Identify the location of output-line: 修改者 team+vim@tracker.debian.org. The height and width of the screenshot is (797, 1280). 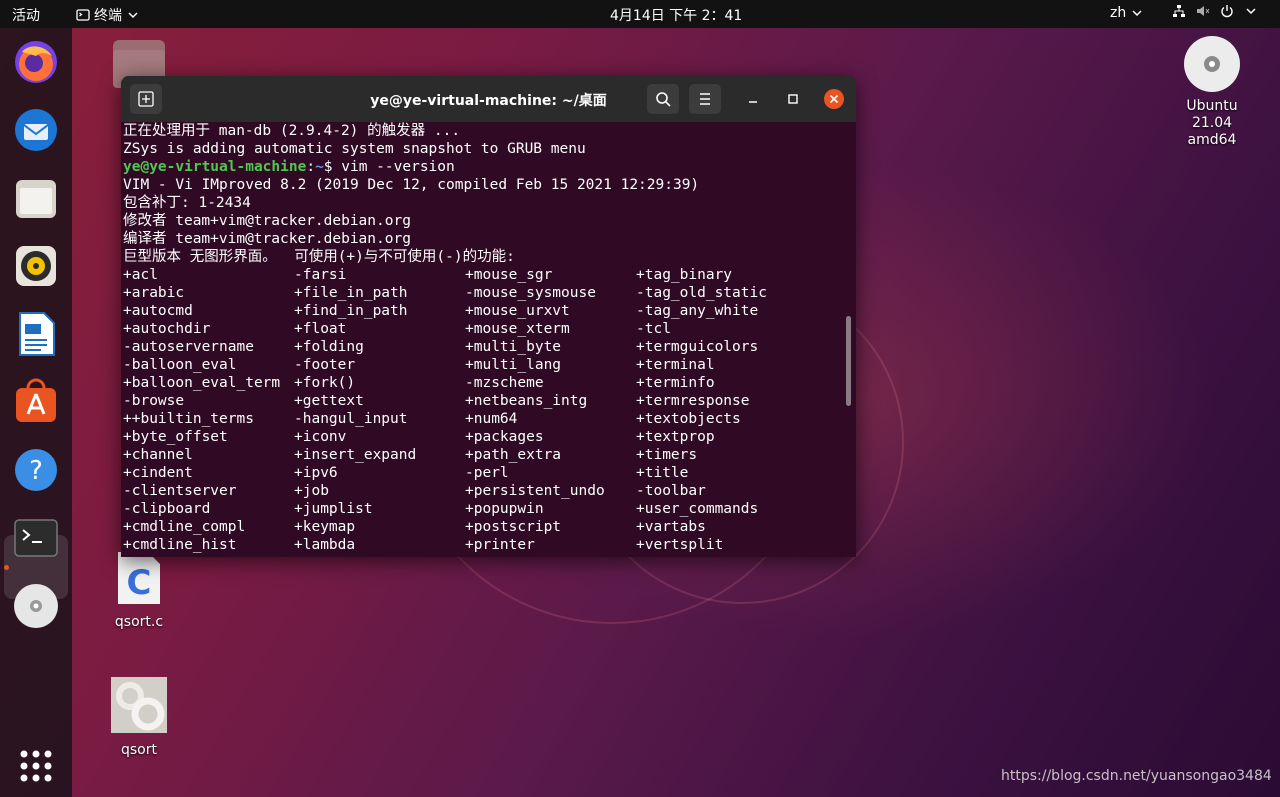
(267, 221).